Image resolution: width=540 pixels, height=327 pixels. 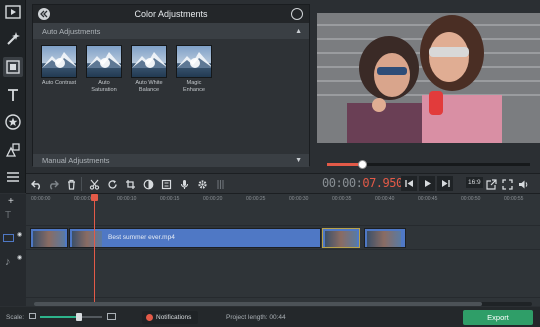 What do you see at coordinates (111, 316) in the screenshot?
I see `zoom-in-icon` at bounding box center [111, 316].